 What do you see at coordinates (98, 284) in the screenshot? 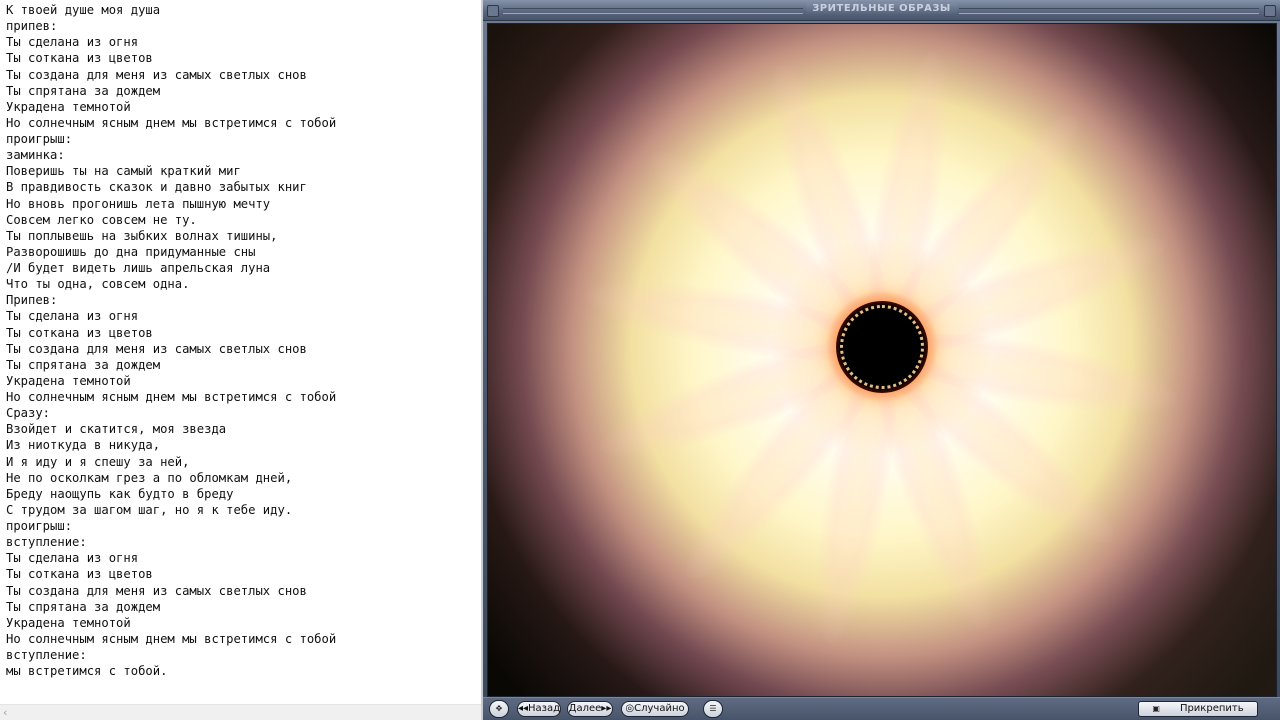
I see `lyric-line: Что ты одна, совсем одна.` at bounding box center [98, 284].